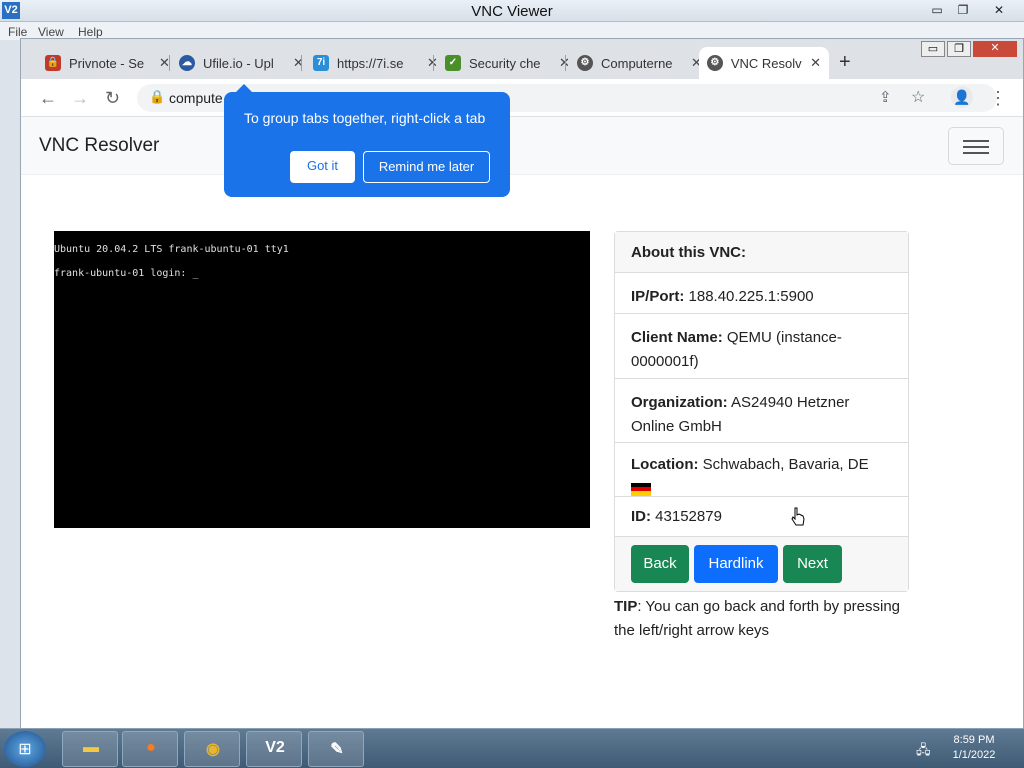 This screenshot has width=1024, height=768. Describe the element at coordinates (785, 464) in the screenshot. I see `location-value: Schwabach, Bavaria, DE` at that location.